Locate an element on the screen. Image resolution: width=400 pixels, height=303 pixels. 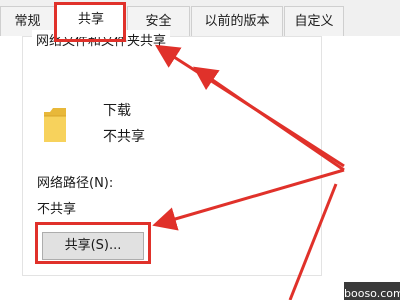
arrow-from-bottom is located at coordinates (313, 241).